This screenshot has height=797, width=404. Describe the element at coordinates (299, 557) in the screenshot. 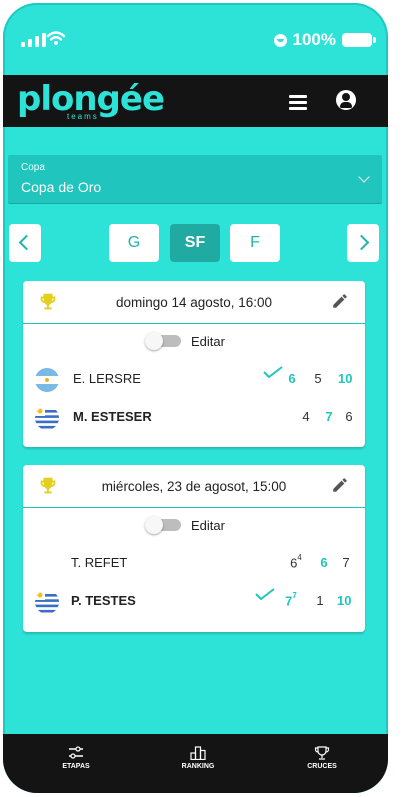

I see `tiebreak-score: 4` at that location.